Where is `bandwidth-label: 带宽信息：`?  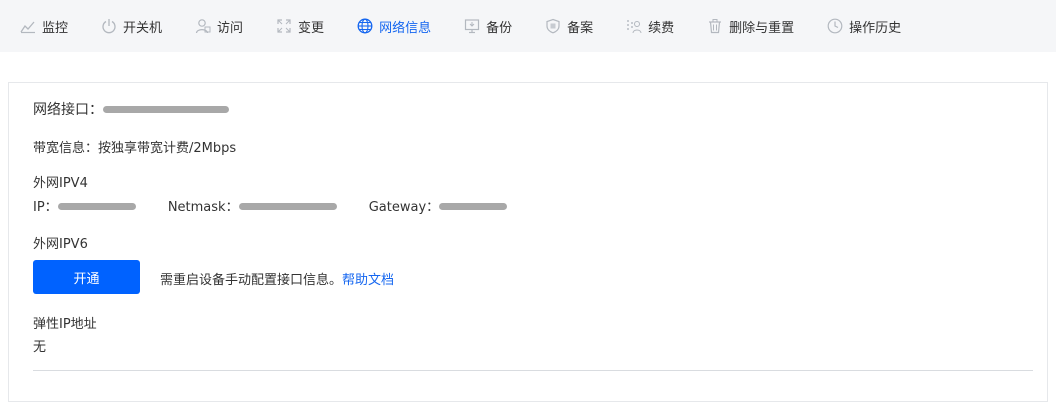
bandwidth-label: 带宽信息： is located at coordinates (66, 148).